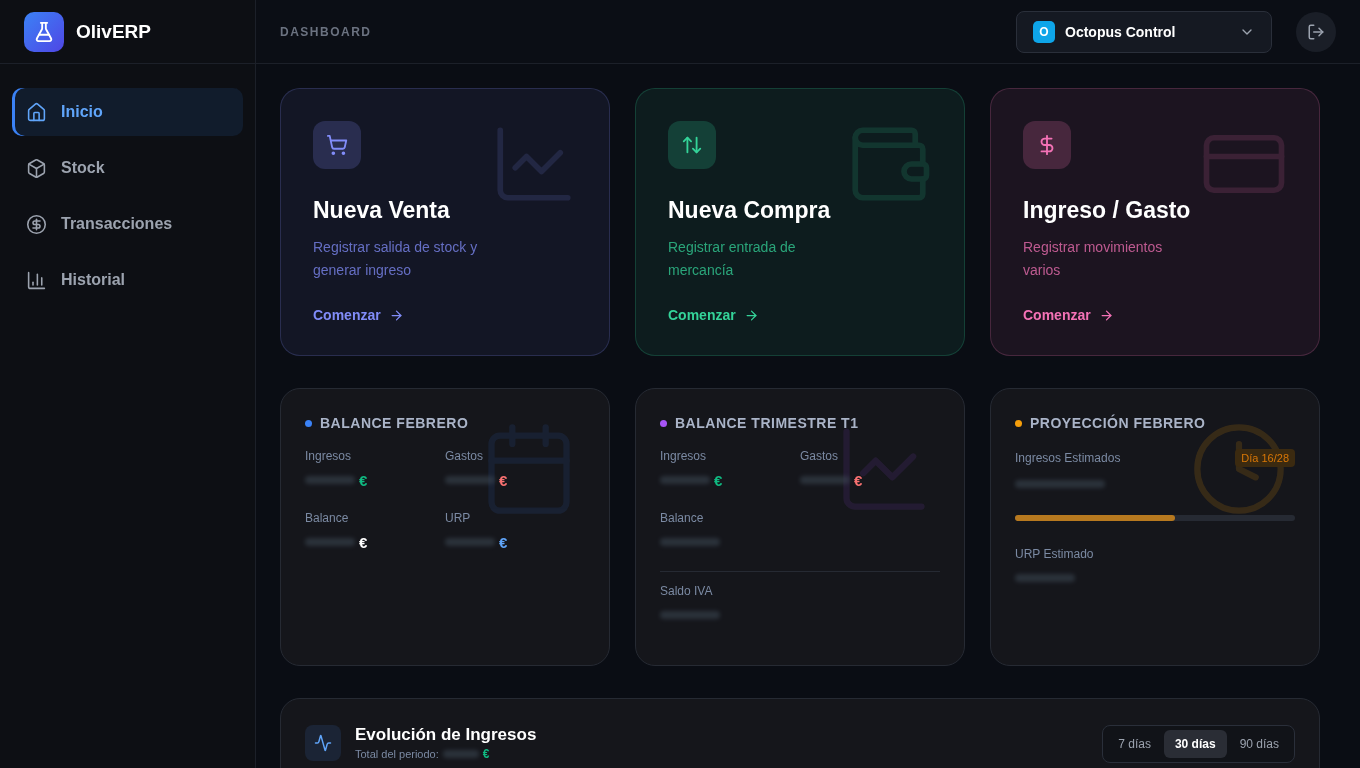  I want to click on activity-icon, so click(323, 743).